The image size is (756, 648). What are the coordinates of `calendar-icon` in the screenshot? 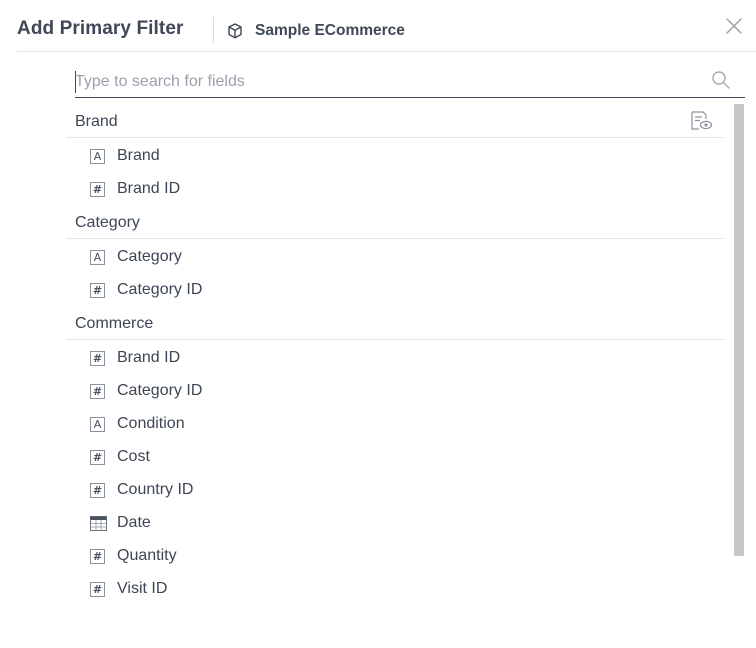 It's located at (98, 523).